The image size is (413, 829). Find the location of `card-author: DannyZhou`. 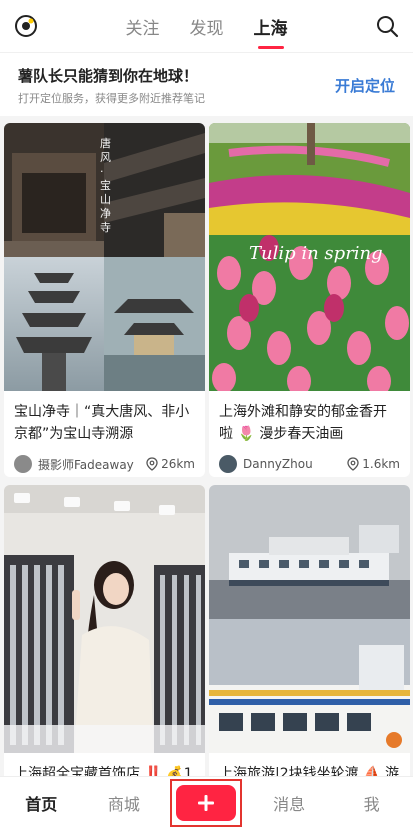

card-author: DannyZhou is located at coordinates (278, 464).